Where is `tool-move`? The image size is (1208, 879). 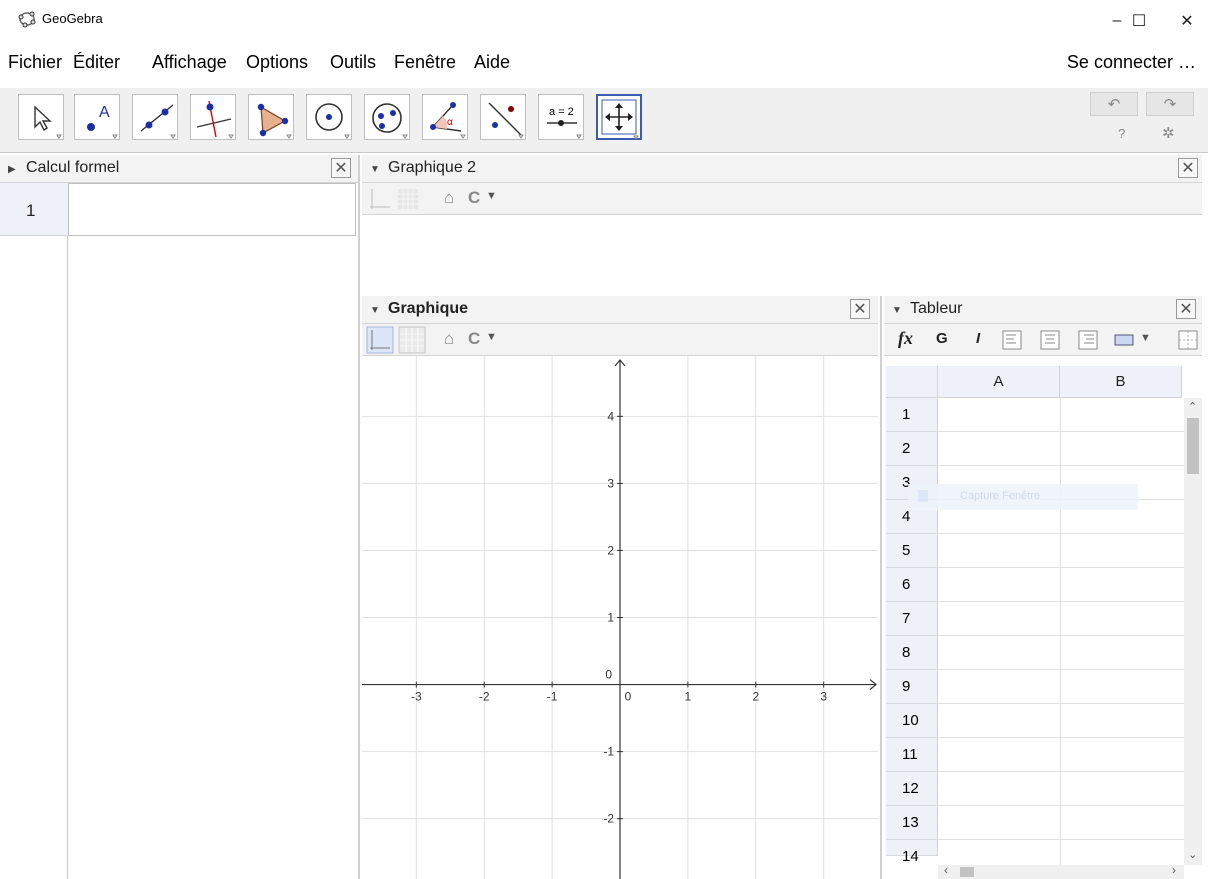 tool-move is located at coordinates (41, 117).